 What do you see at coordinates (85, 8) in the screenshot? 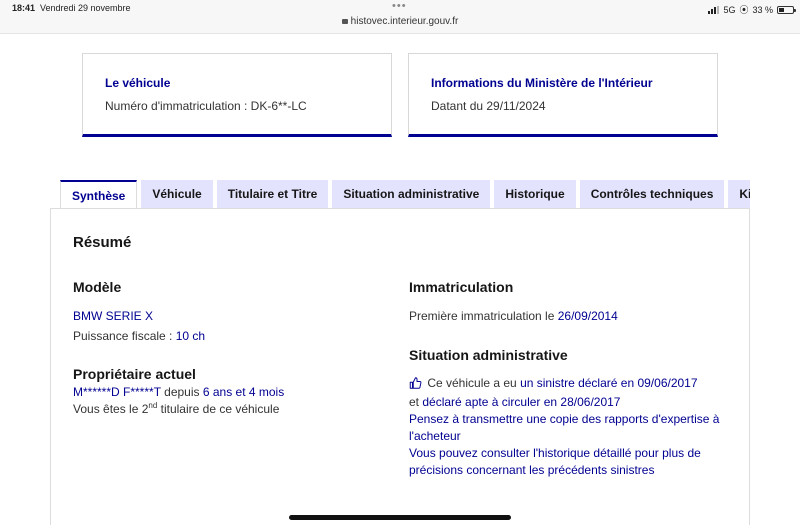
I see `date: Vendredi 29 novembre` at bounding box center [85, 8].